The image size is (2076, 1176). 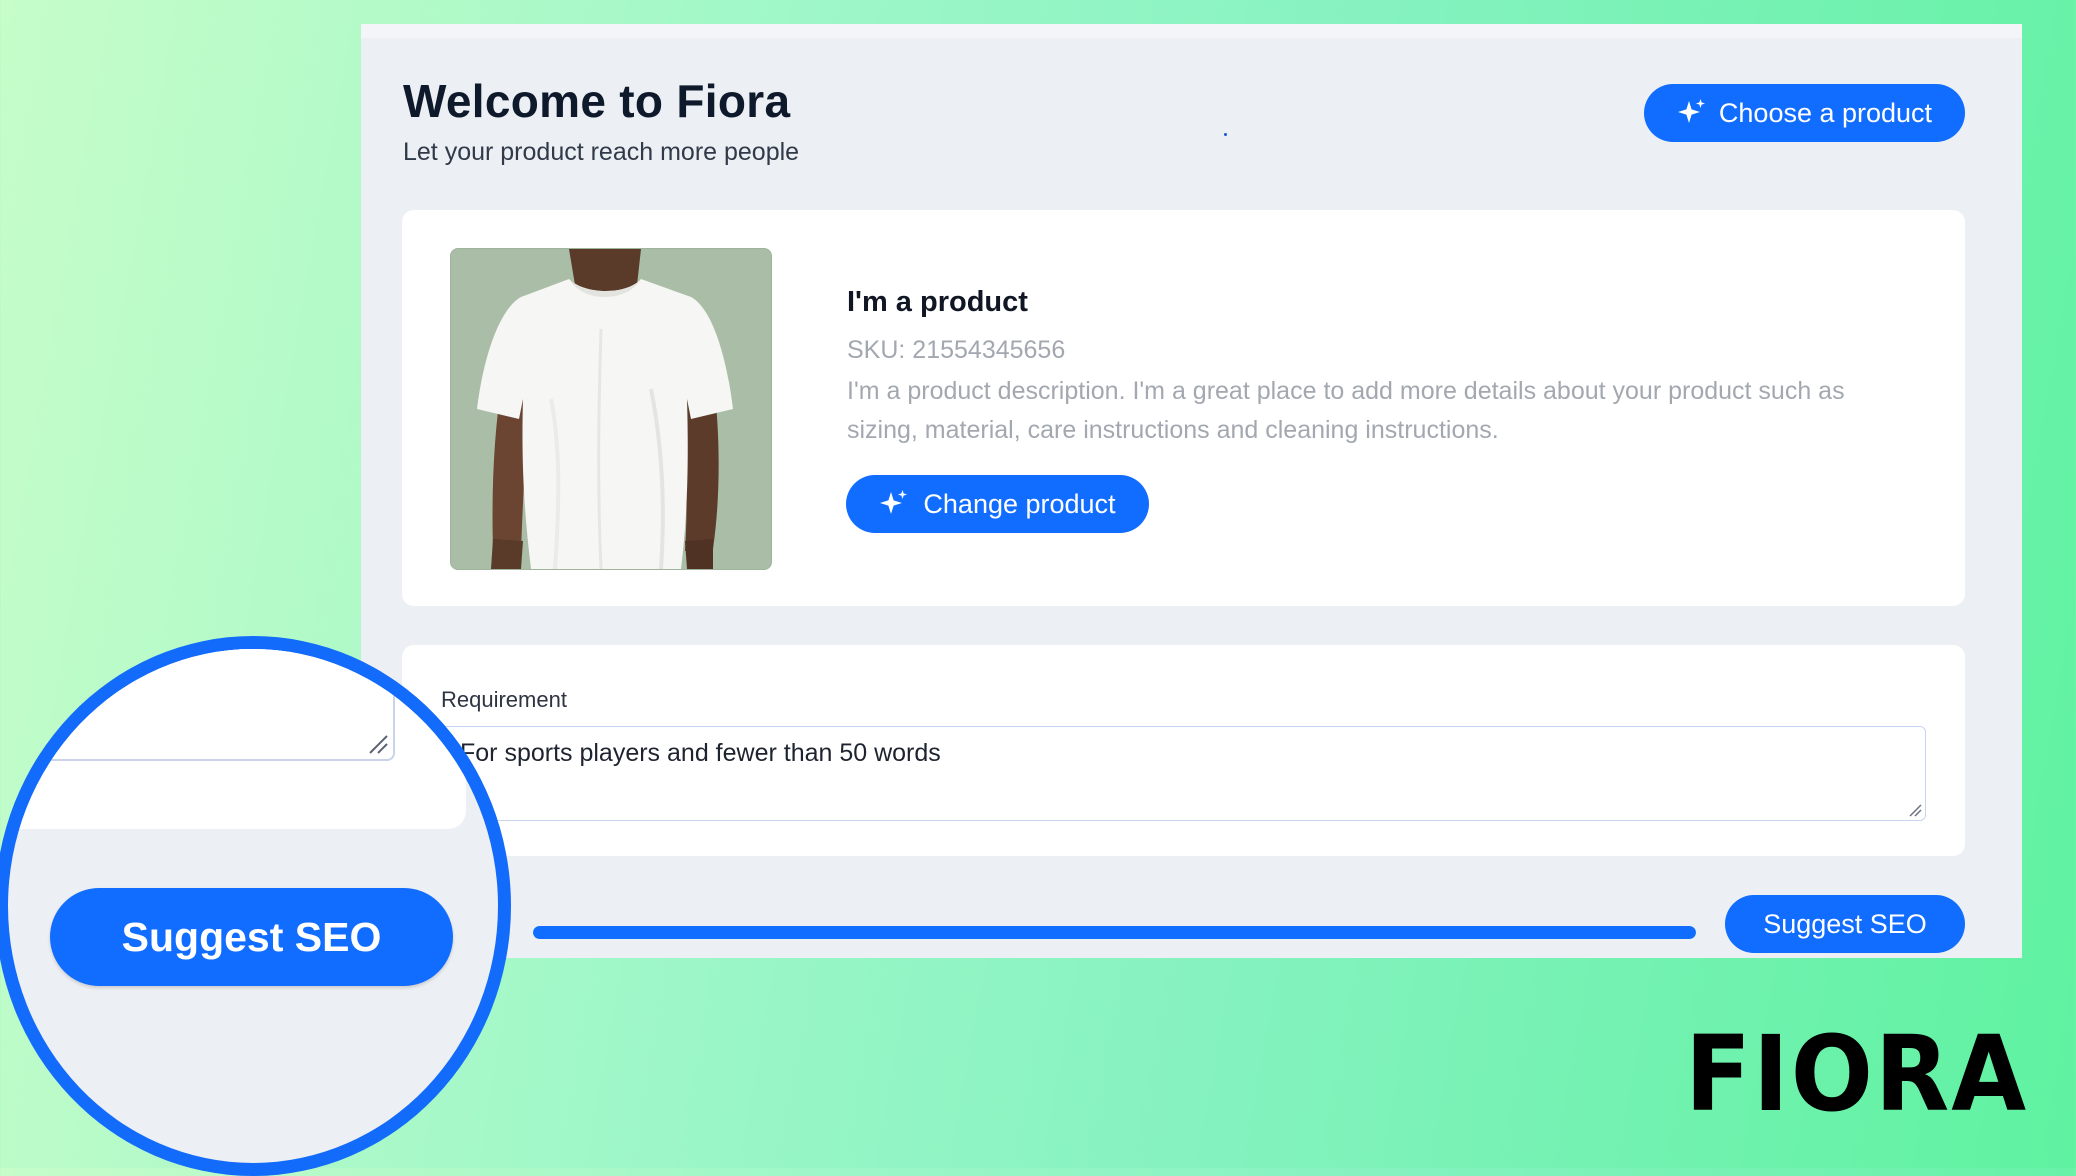 What do you see at coordinates (937, 302) in the screenshot?
I see `product-name: I'm a product` at bounding box center [937, 302].